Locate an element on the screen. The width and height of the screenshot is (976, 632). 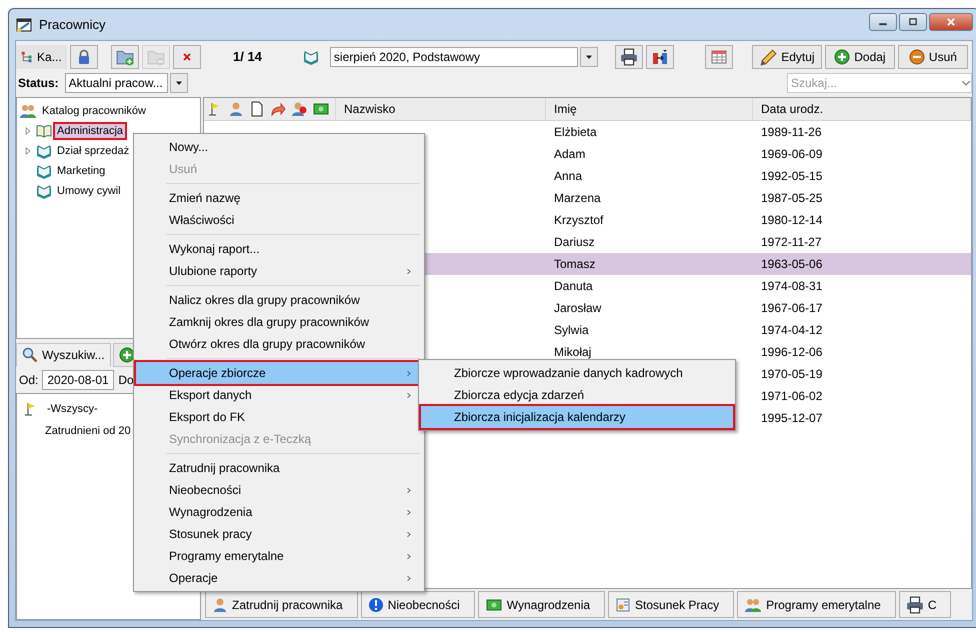
table-cell-text: 1996-12-06 is located at coordinates (792, 352).